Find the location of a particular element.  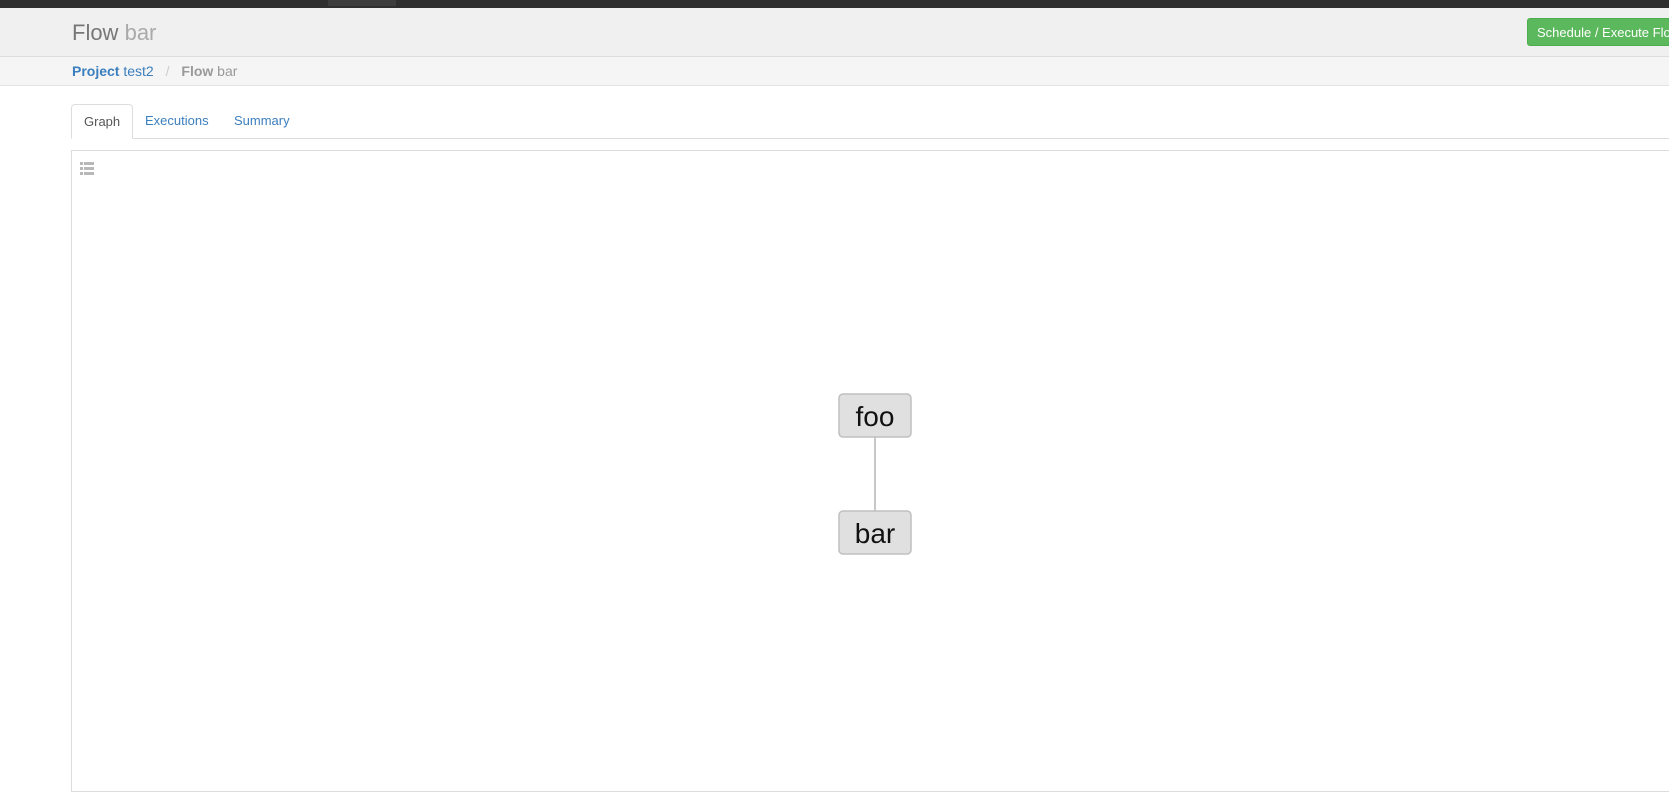

breadcrumb: Project test2 / Flow bar is located at coordinates (154, 71).